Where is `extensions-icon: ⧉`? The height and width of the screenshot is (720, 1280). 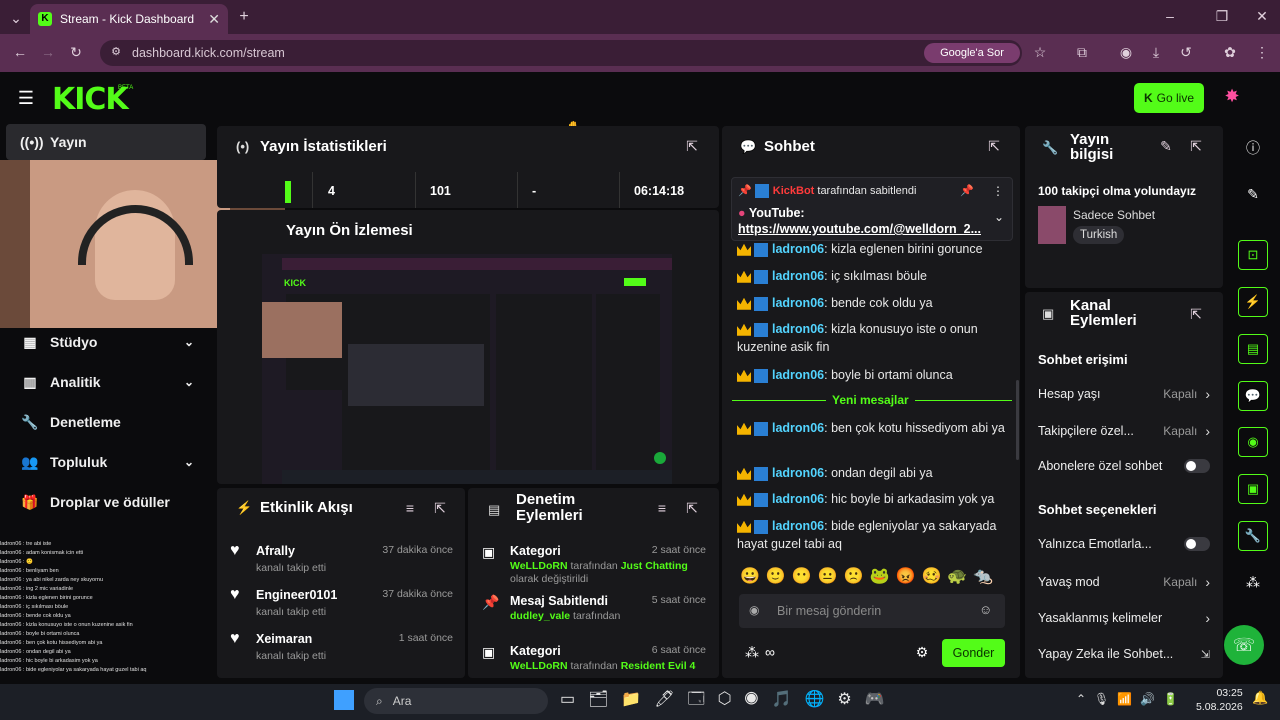
extensions-icon: ⧉ is located at coordinates (1082, 52).